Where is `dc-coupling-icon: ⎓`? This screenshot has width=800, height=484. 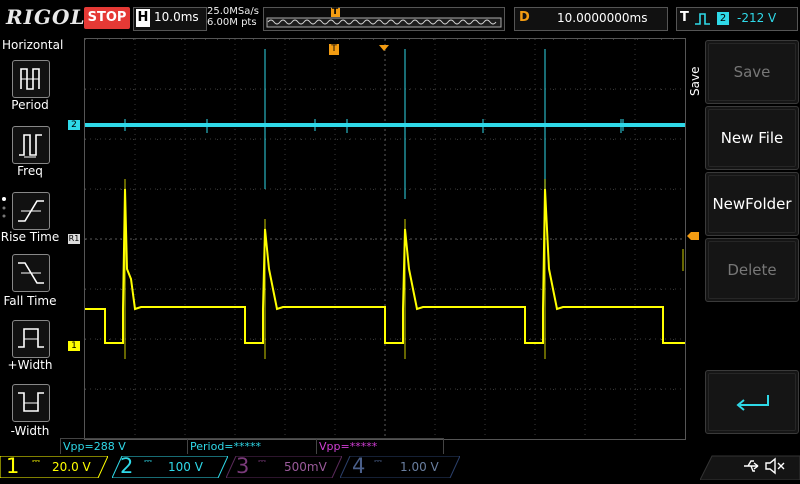
dc-coupling-icon: ⎓ is located at coordinates (36, 461).